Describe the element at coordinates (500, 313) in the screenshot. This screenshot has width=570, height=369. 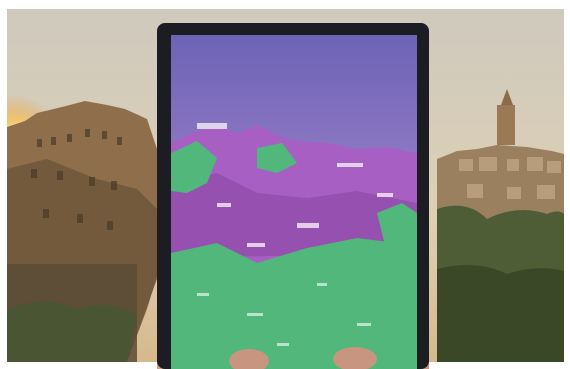
I see `right-foliage-dark` at that location.